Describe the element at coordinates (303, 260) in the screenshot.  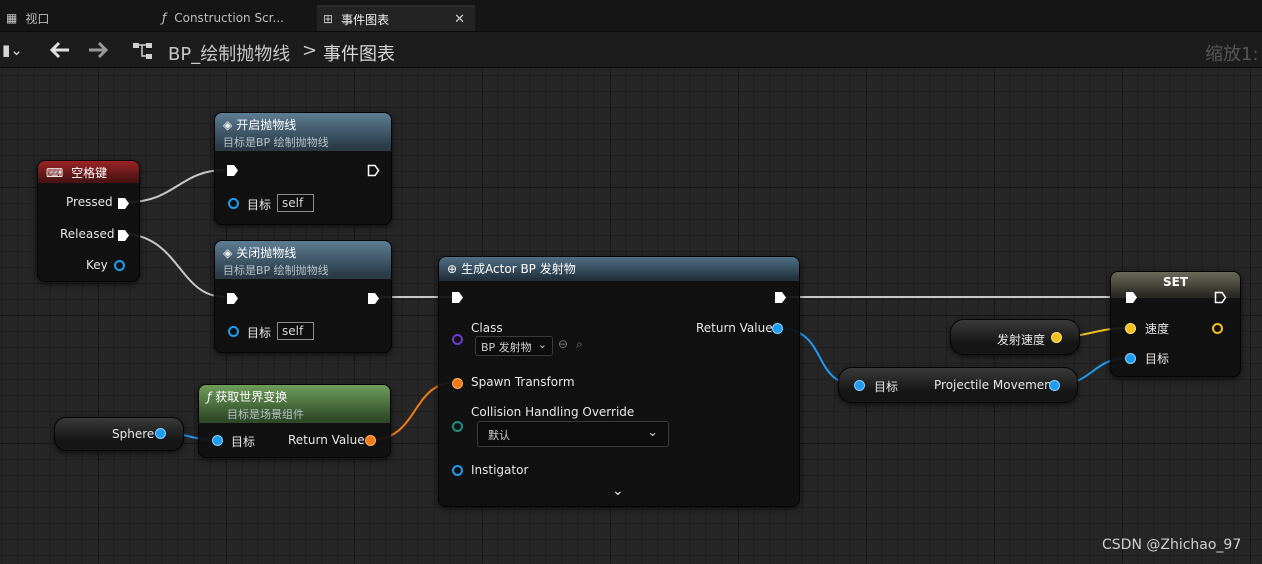
I see `node-header: ◈ 关闭抛物线 目标是BP 绘制抛物线` at that location.